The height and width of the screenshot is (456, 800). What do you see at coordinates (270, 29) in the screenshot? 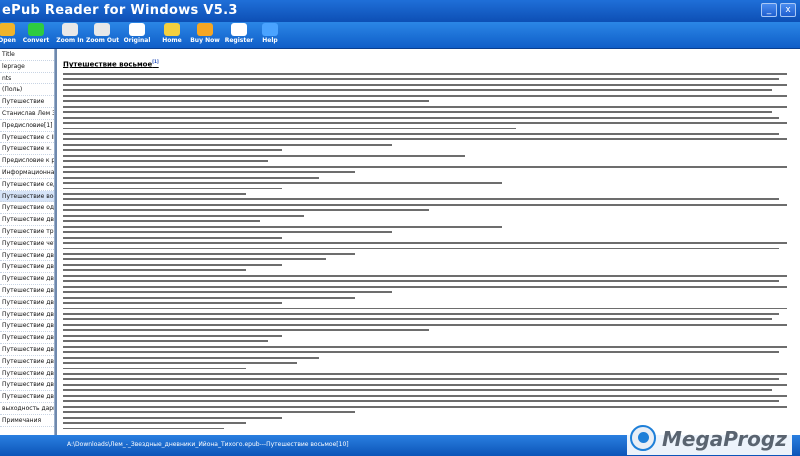
I see `help-icon` at bounding box center [270, 29].